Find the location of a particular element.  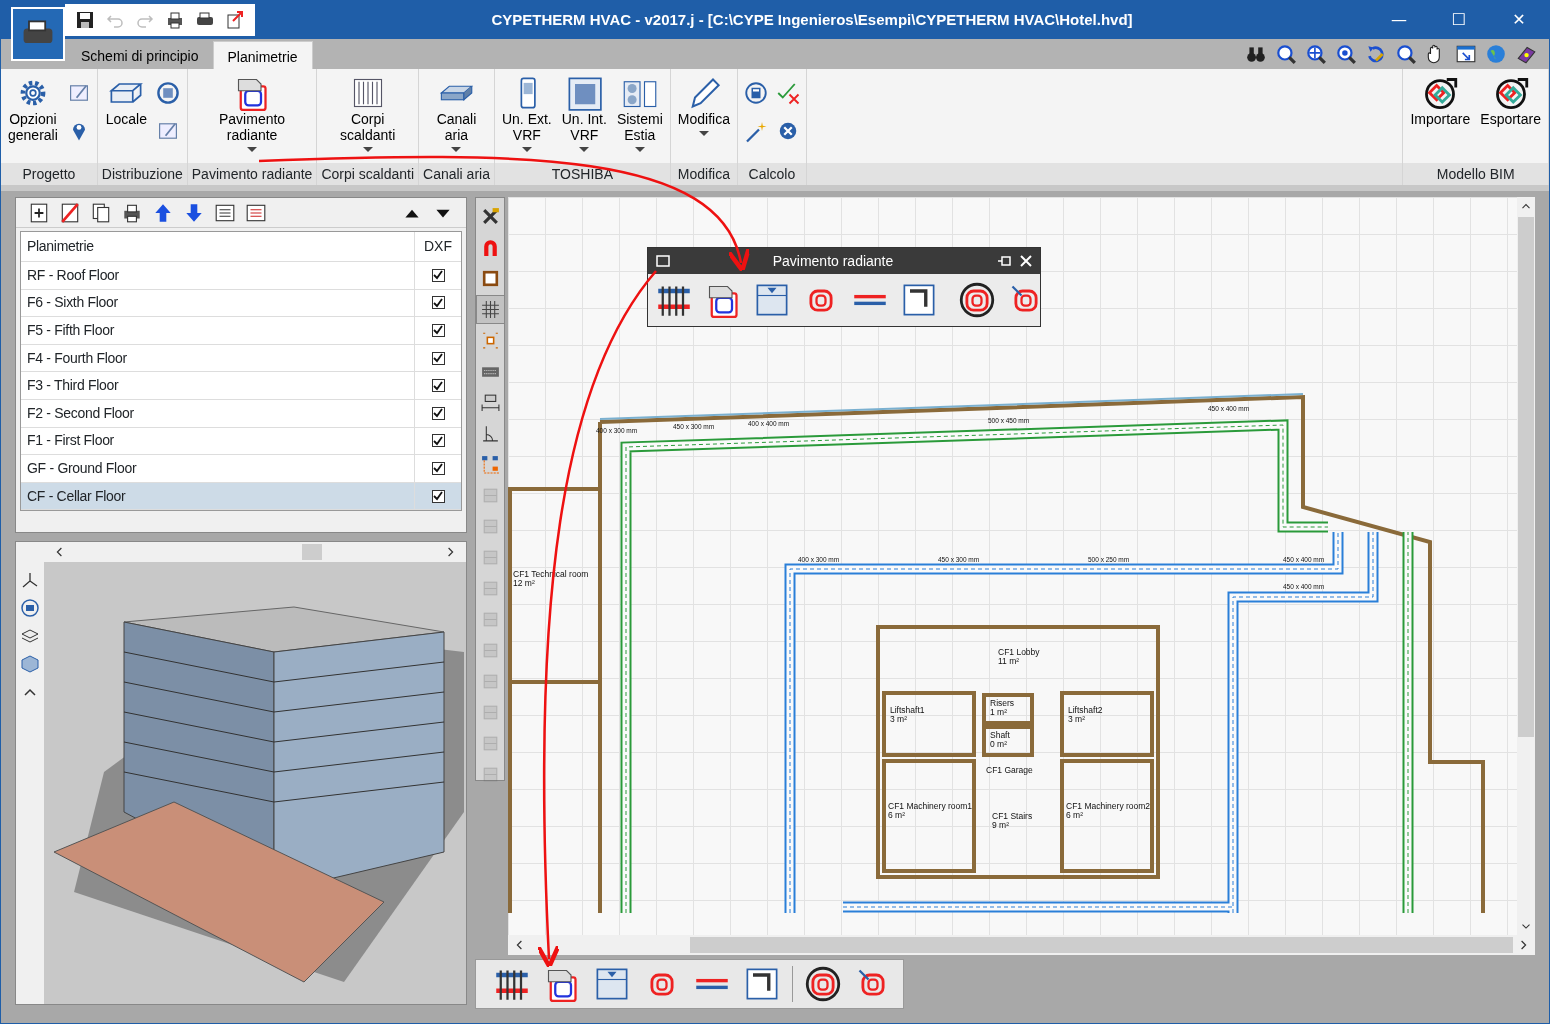

floor-name: GF - Ground Floor is located at coordinates (82, 468).